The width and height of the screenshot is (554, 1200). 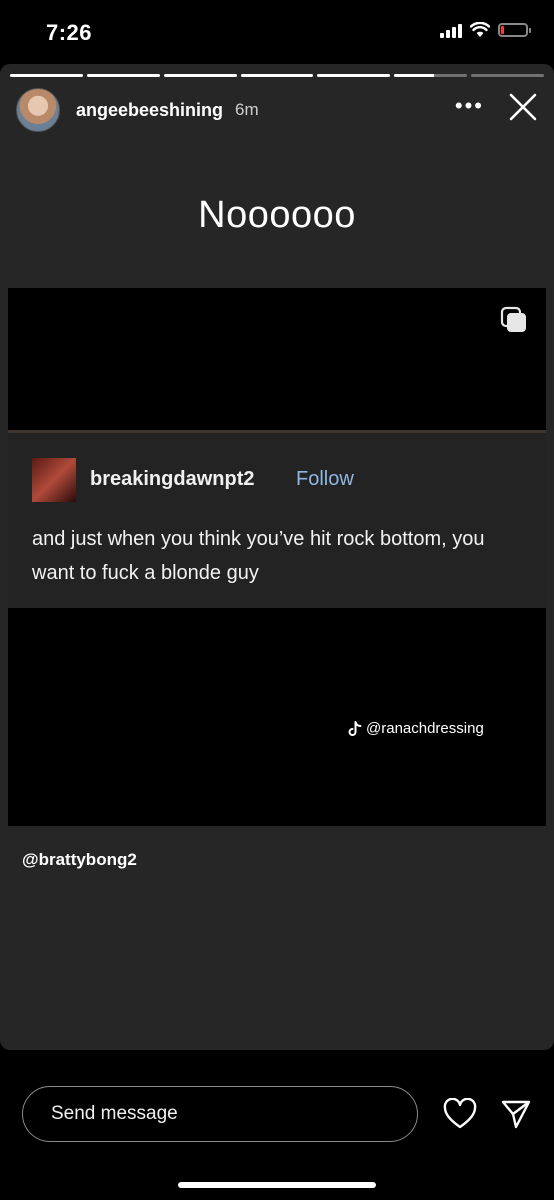 I want to click on status-icons, so click(x=485, y=30).